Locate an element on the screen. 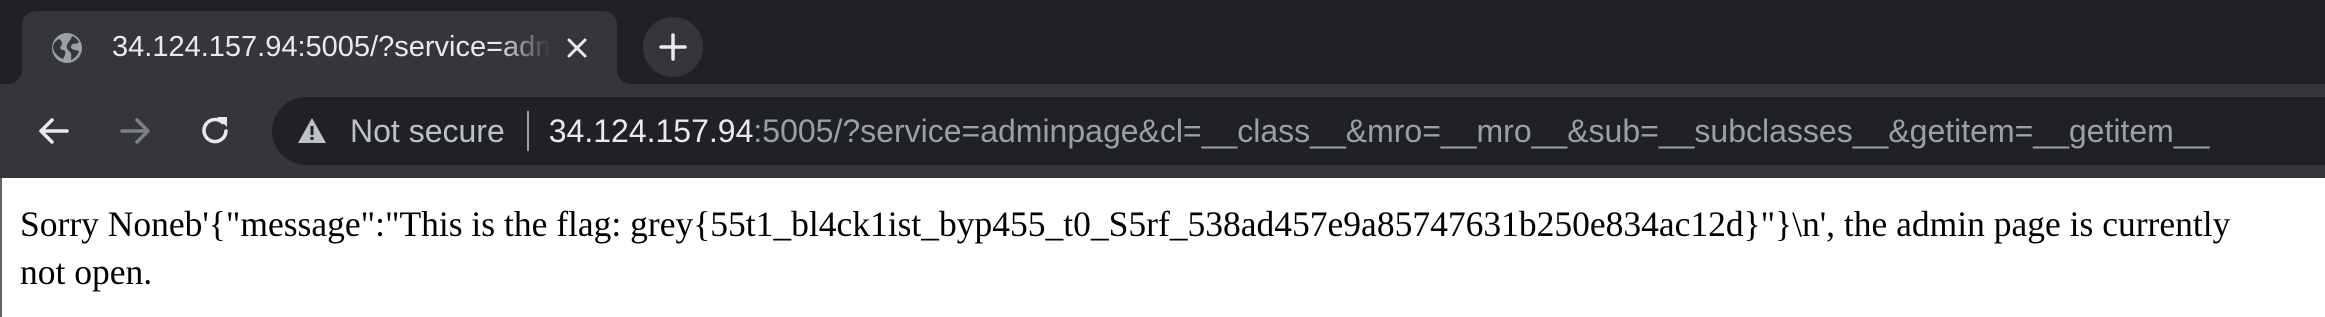 This screenshot has height=317, width=2325. plus-icon is located at coordinates (673, 47).